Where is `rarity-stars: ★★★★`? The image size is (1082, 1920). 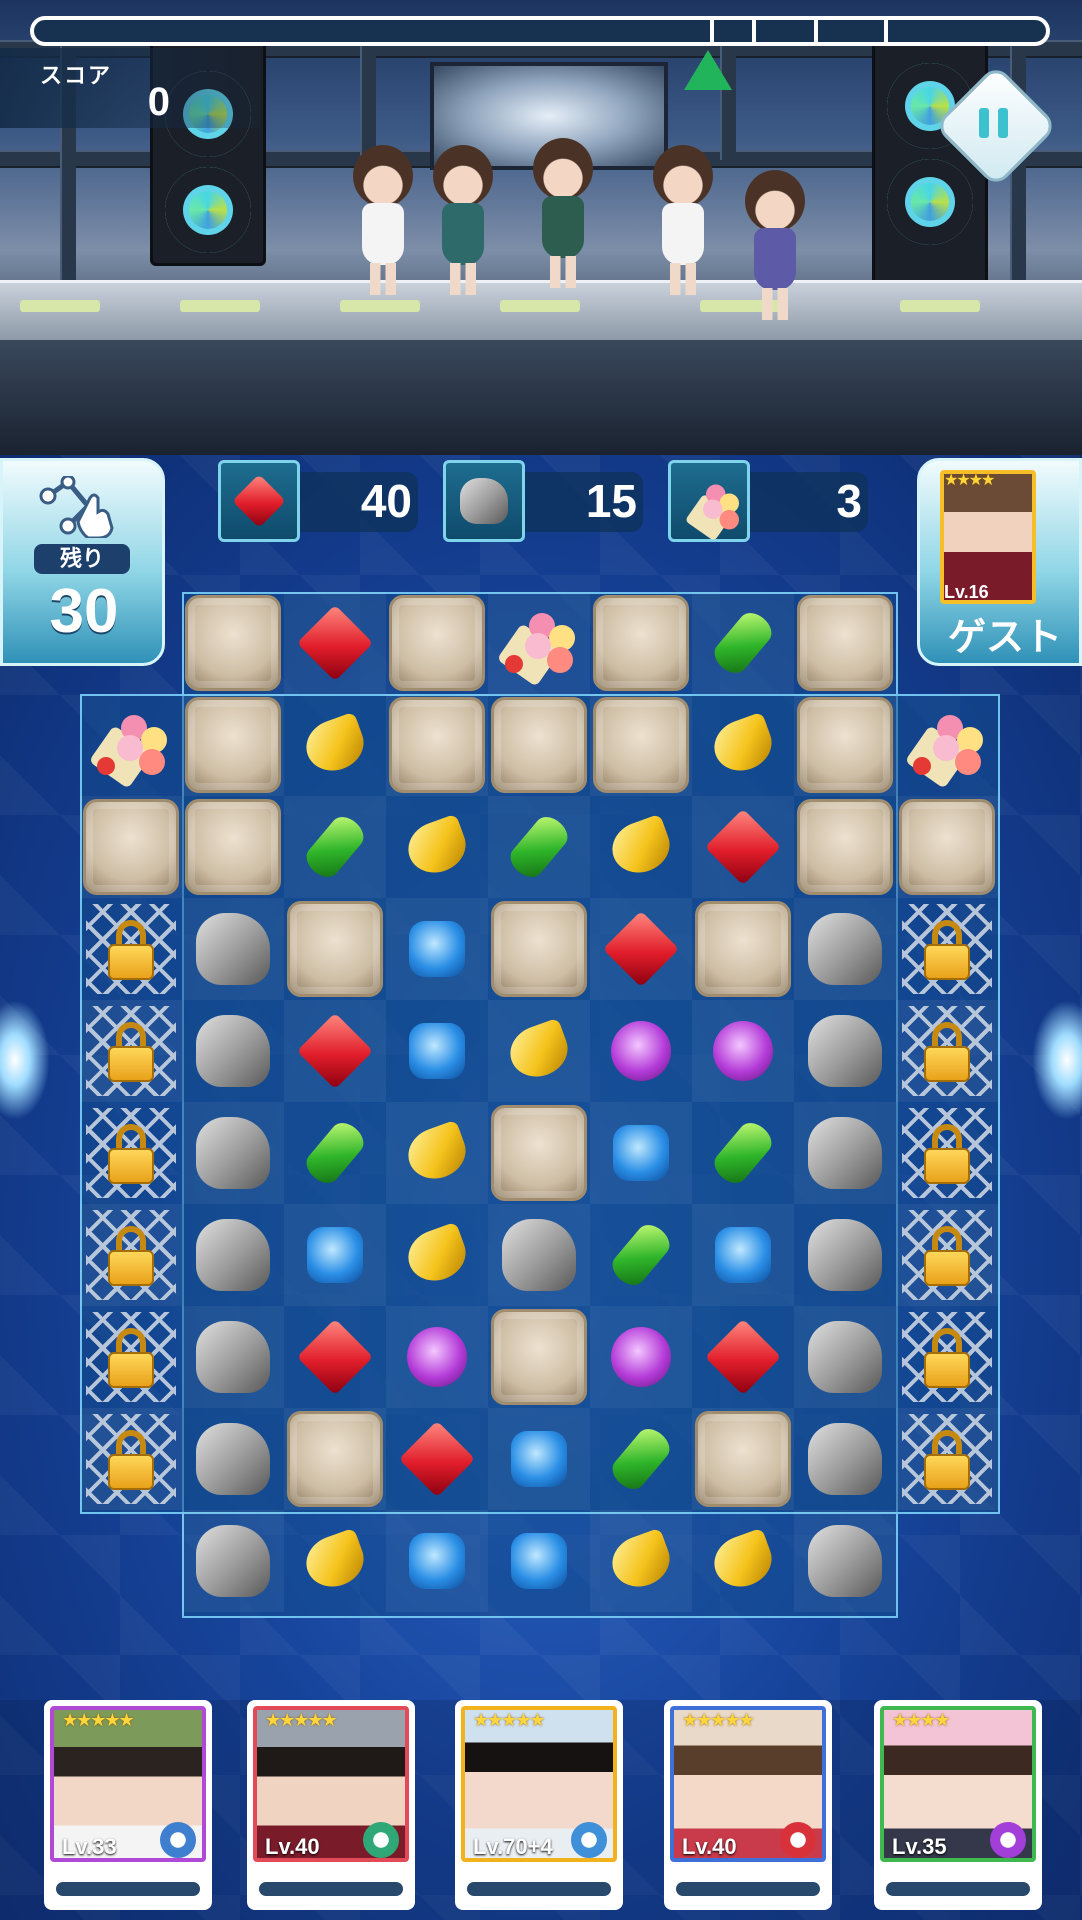
rarity-stars: ★★★★ is located at coordinates (921, 1720).